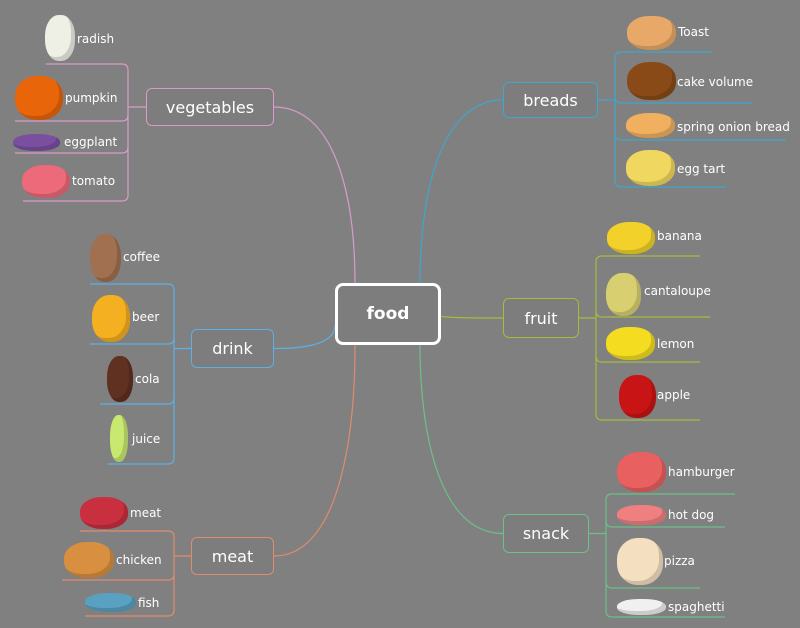 This screenshot has width=800, height=628. What do you see at coordinates (650, 168) in the screenshot?
I see `egg-tart-icon` at bounding box center [650, 168].